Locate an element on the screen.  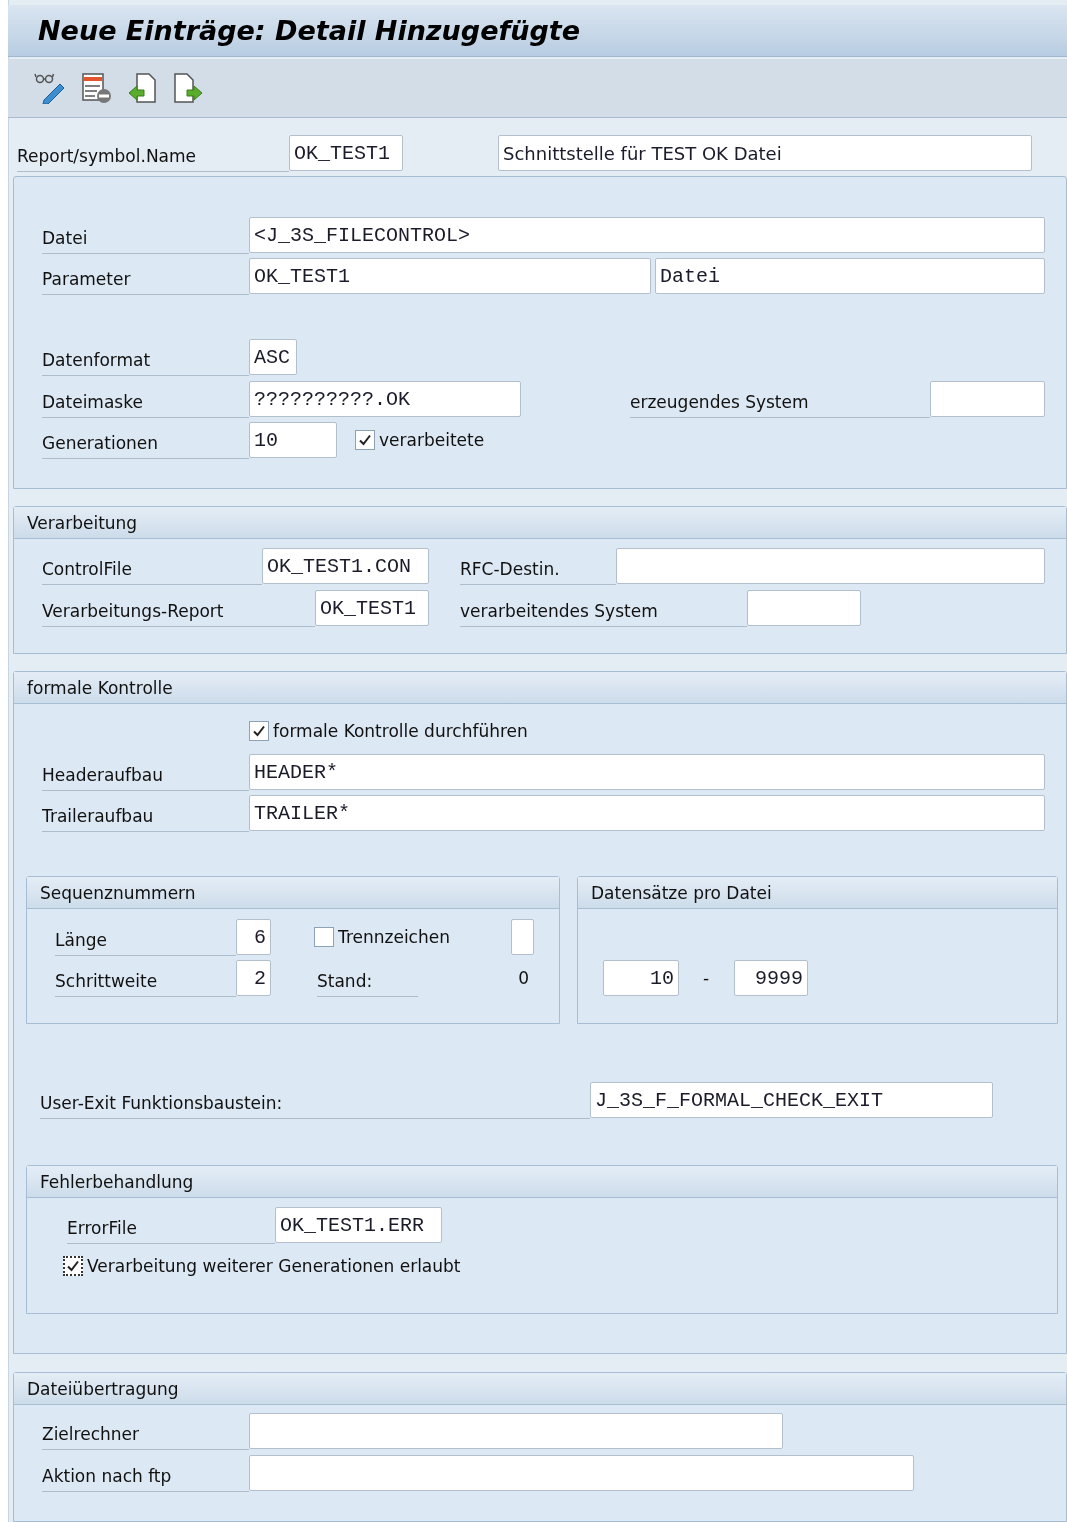
input-field: OK_TEST1.ERR is located at coordinates (358, 1225).